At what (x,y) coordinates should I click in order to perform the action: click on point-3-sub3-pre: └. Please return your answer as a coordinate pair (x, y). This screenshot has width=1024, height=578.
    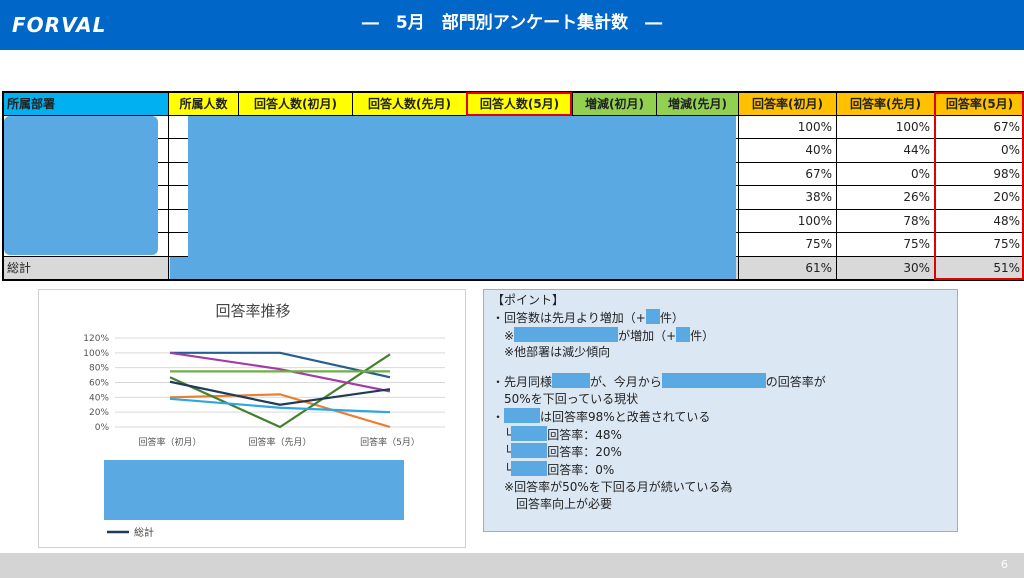
    Looking at the image, I should click on (508, 470).